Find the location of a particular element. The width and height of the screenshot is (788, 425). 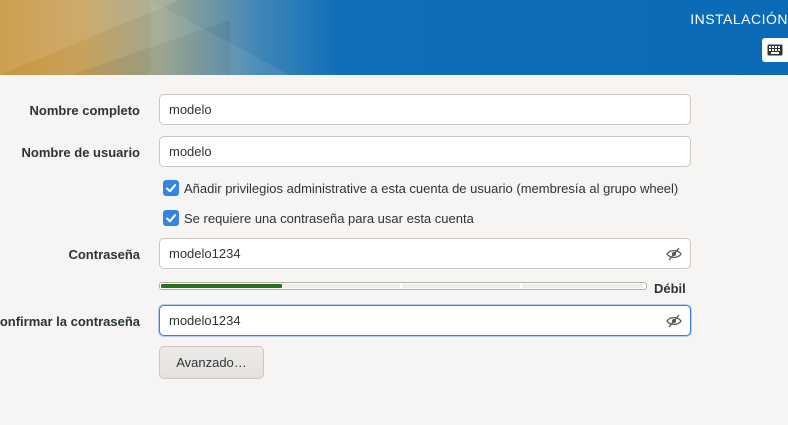

password-strength-fill is located at coordinates (221, 286).